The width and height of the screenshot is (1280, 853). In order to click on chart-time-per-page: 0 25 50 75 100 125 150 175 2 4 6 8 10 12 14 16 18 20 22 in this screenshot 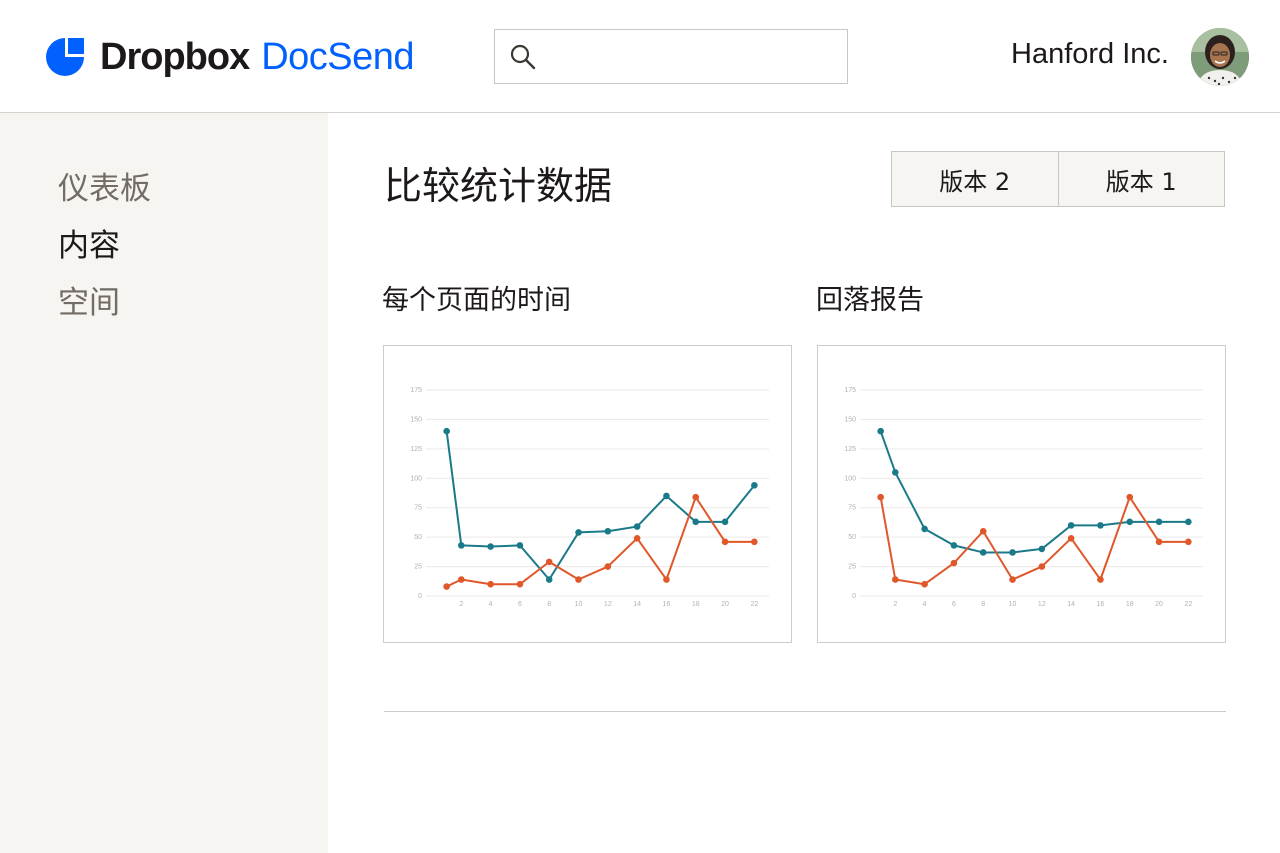, I will do `click(587, 494)`.